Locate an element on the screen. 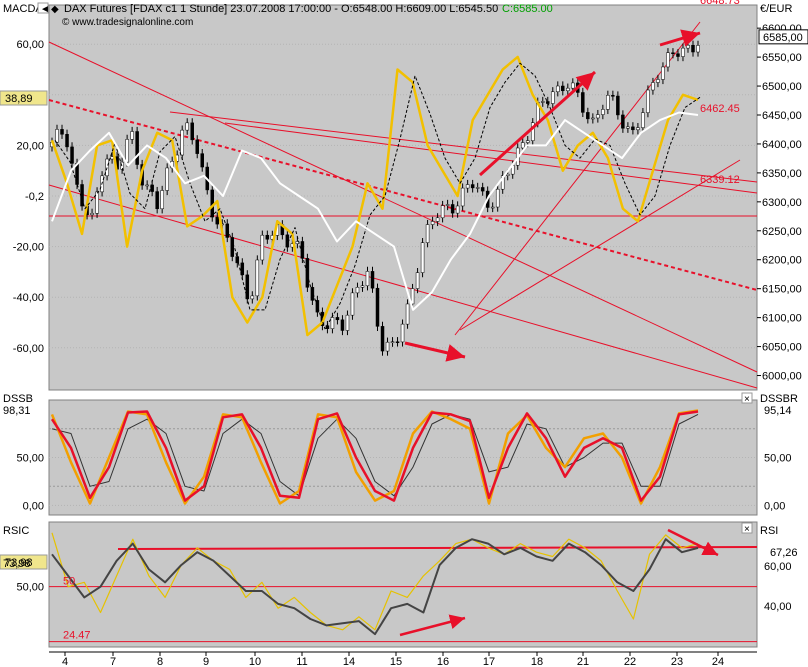 This screenshot has width=808, height=667. x-tick-label: 9 is located at coordinates (206, 661).